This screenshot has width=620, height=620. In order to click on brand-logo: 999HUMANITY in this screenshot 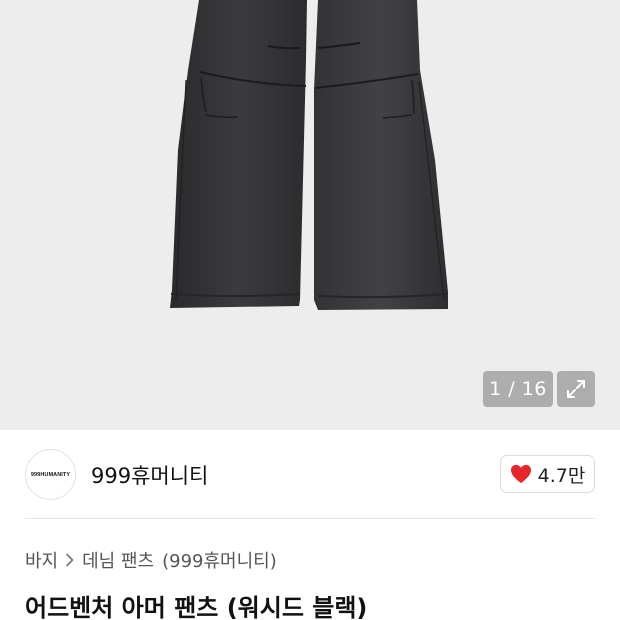, I will do `click(50, 474)`.